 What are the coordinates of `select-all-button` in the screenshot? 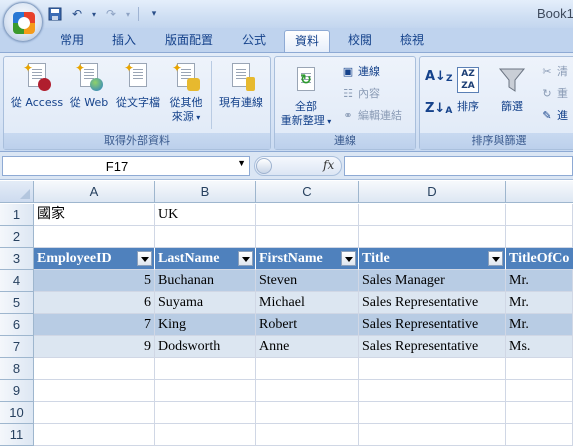 It's located at (17, 192).